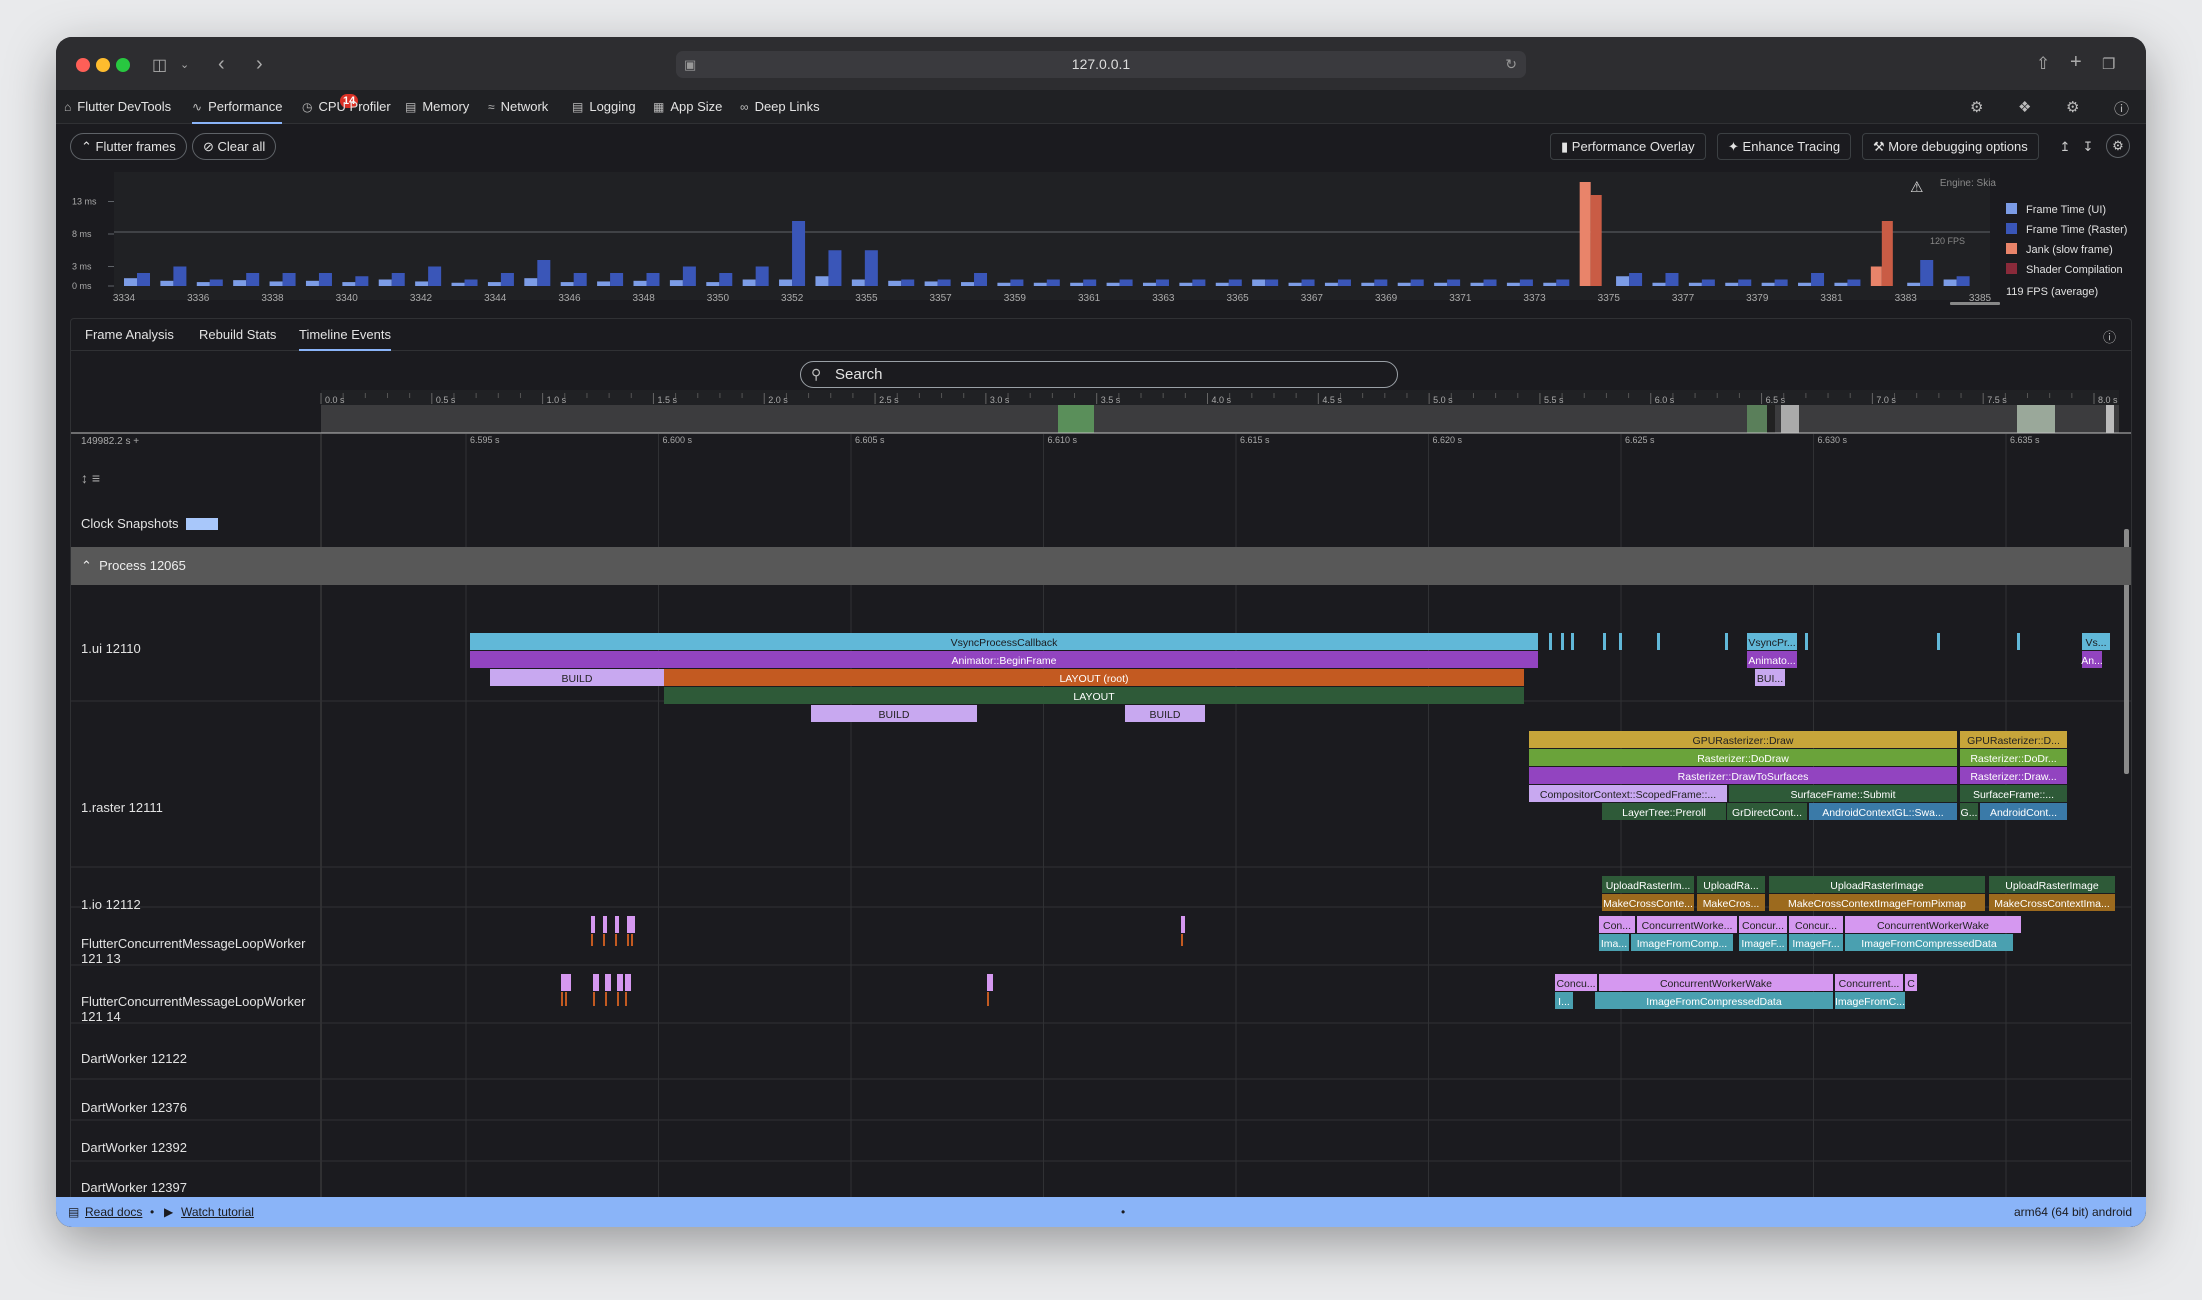 The height and width of the screenshot is (1300, 2202). What do you see at coordinates (2024, 107) in the screenshot?
I see `extensions-icon: ❖` at bounding box center [2024, 107].